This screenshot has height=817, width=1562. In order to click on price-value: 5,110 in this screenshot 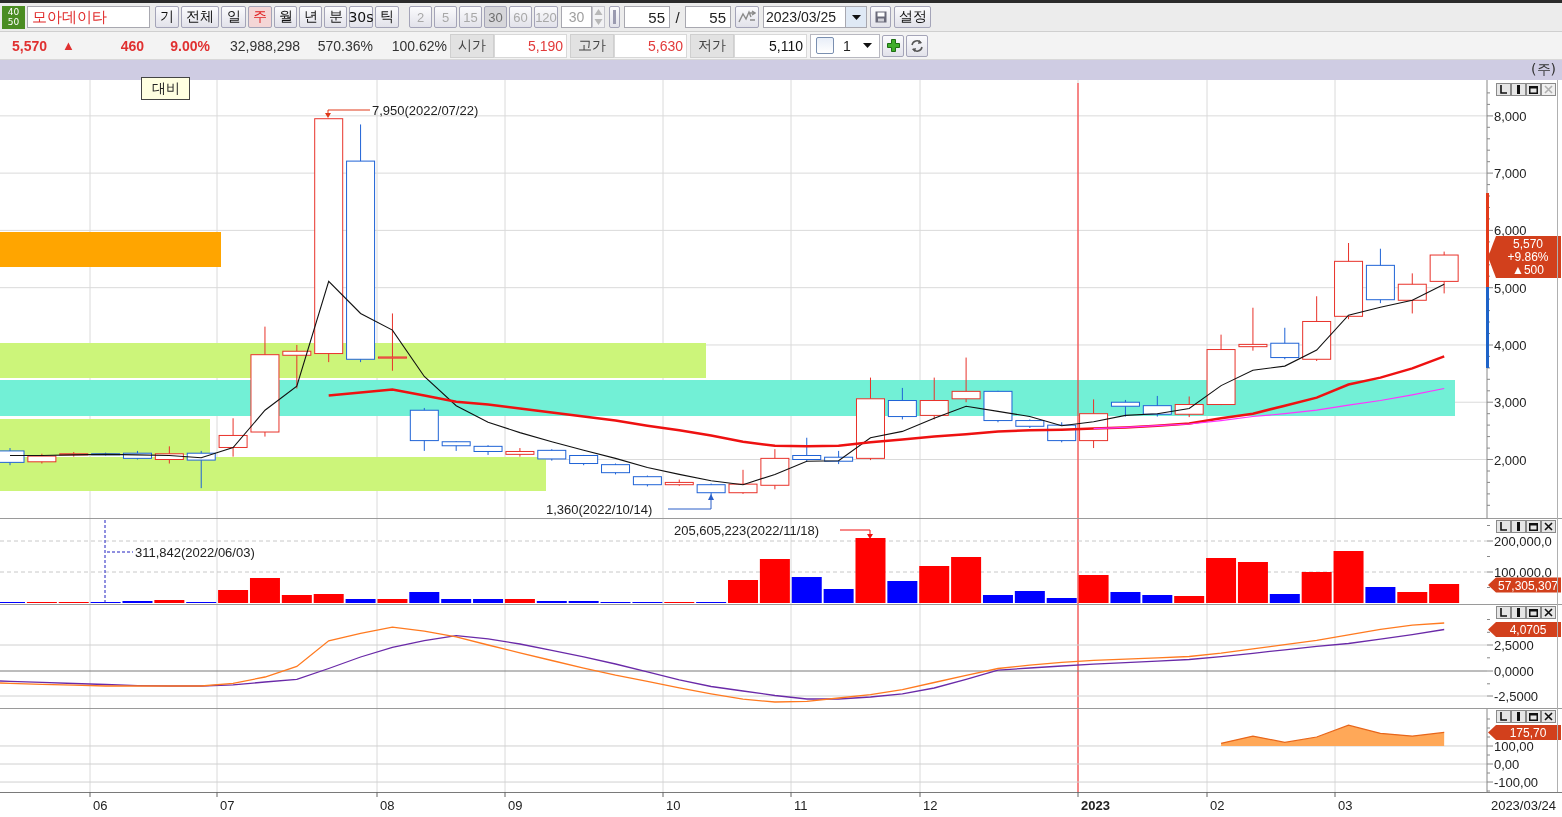, I will do `click(770, 45)`.